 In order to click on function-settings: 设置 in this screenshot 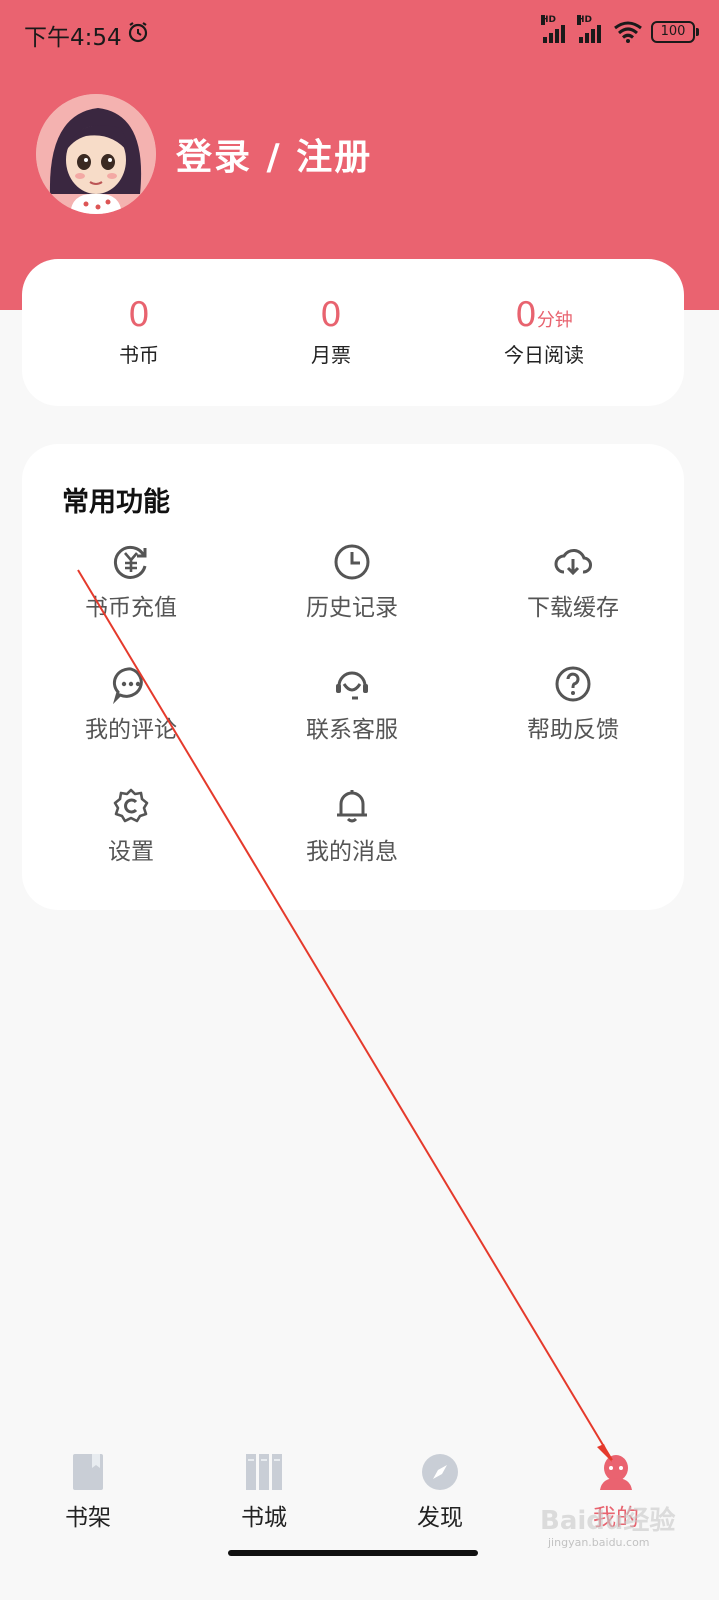, I will do `click(131, 826)`.